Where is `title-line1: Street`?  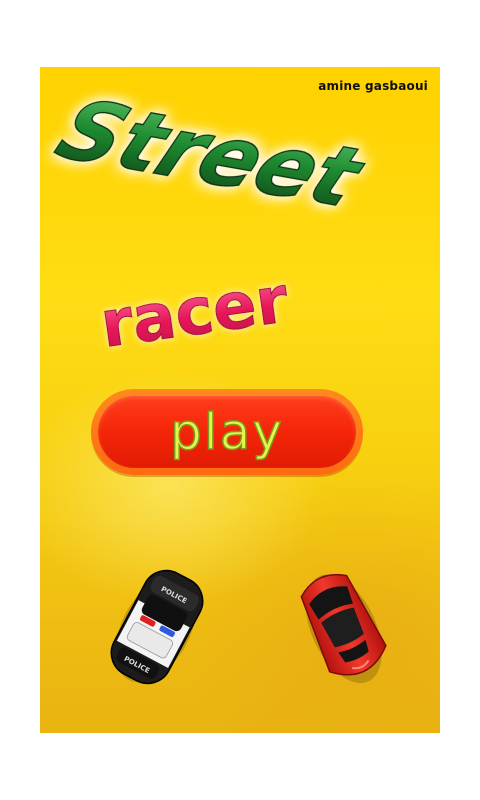
title-line1: Street is located at coordinates (211, 155).